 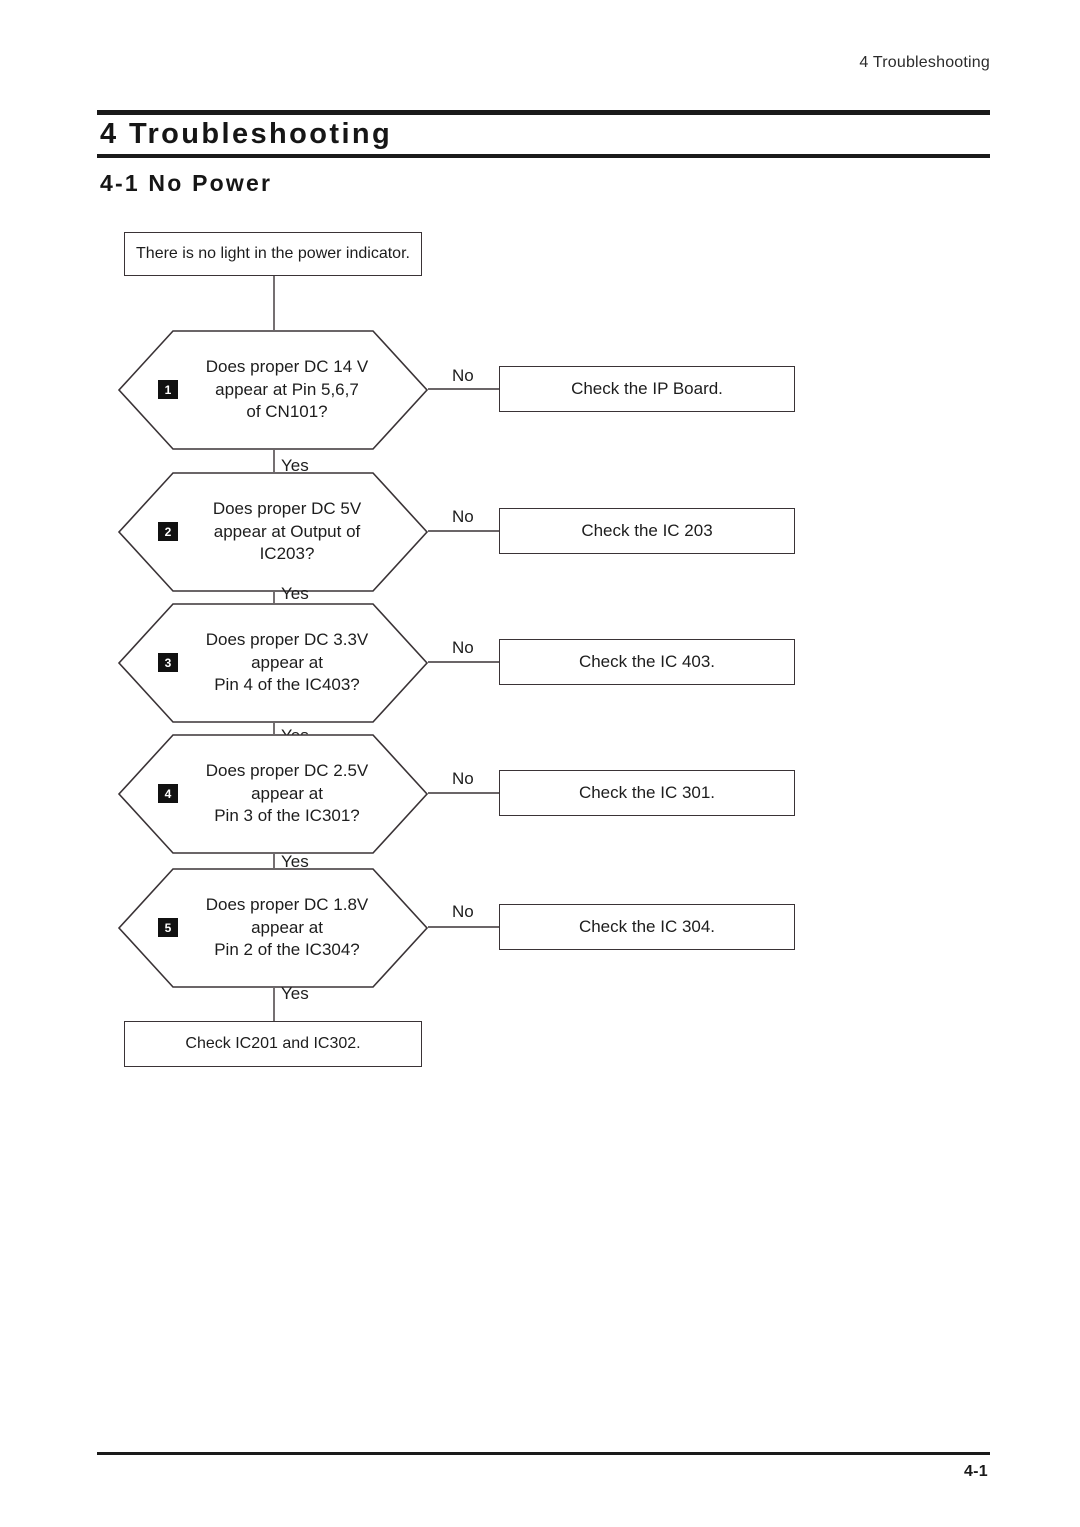 What do you see at coordinates (287, 771) in the screenshot?
I see `decision-4-line1: Does proper DC 2.5V` at bounding box center [287, 771].